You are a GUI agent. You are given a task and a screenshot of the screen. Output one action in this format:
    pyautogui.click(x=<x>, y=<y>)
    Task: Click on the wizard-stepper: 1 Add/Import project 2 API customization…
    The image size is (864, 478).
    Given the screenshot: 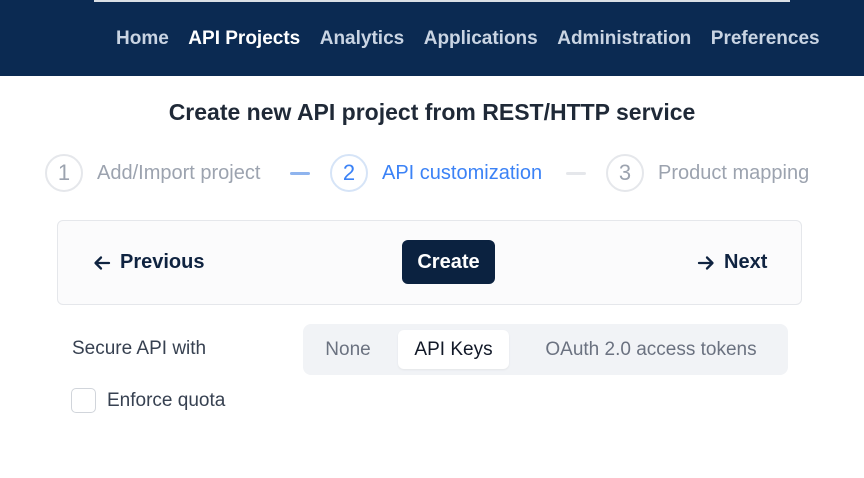 What is the action you would take?
    pyautogui.click(x=432, y=174)
    